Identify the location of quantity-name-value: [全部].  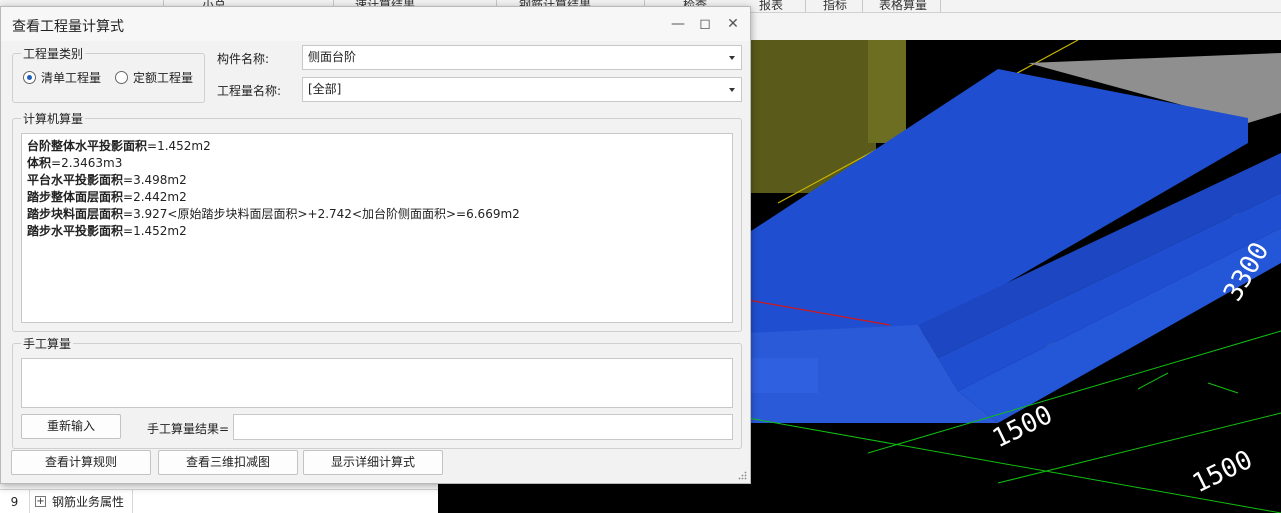
(325, 89).